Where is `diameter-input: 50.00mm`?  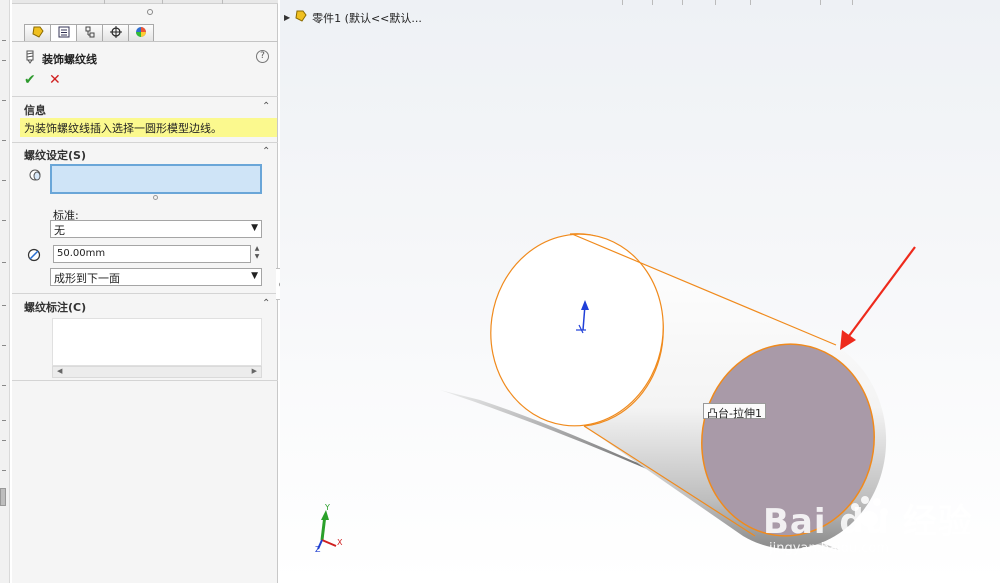 diameter-input: 50.00mm is located at coordinates (152, 254).